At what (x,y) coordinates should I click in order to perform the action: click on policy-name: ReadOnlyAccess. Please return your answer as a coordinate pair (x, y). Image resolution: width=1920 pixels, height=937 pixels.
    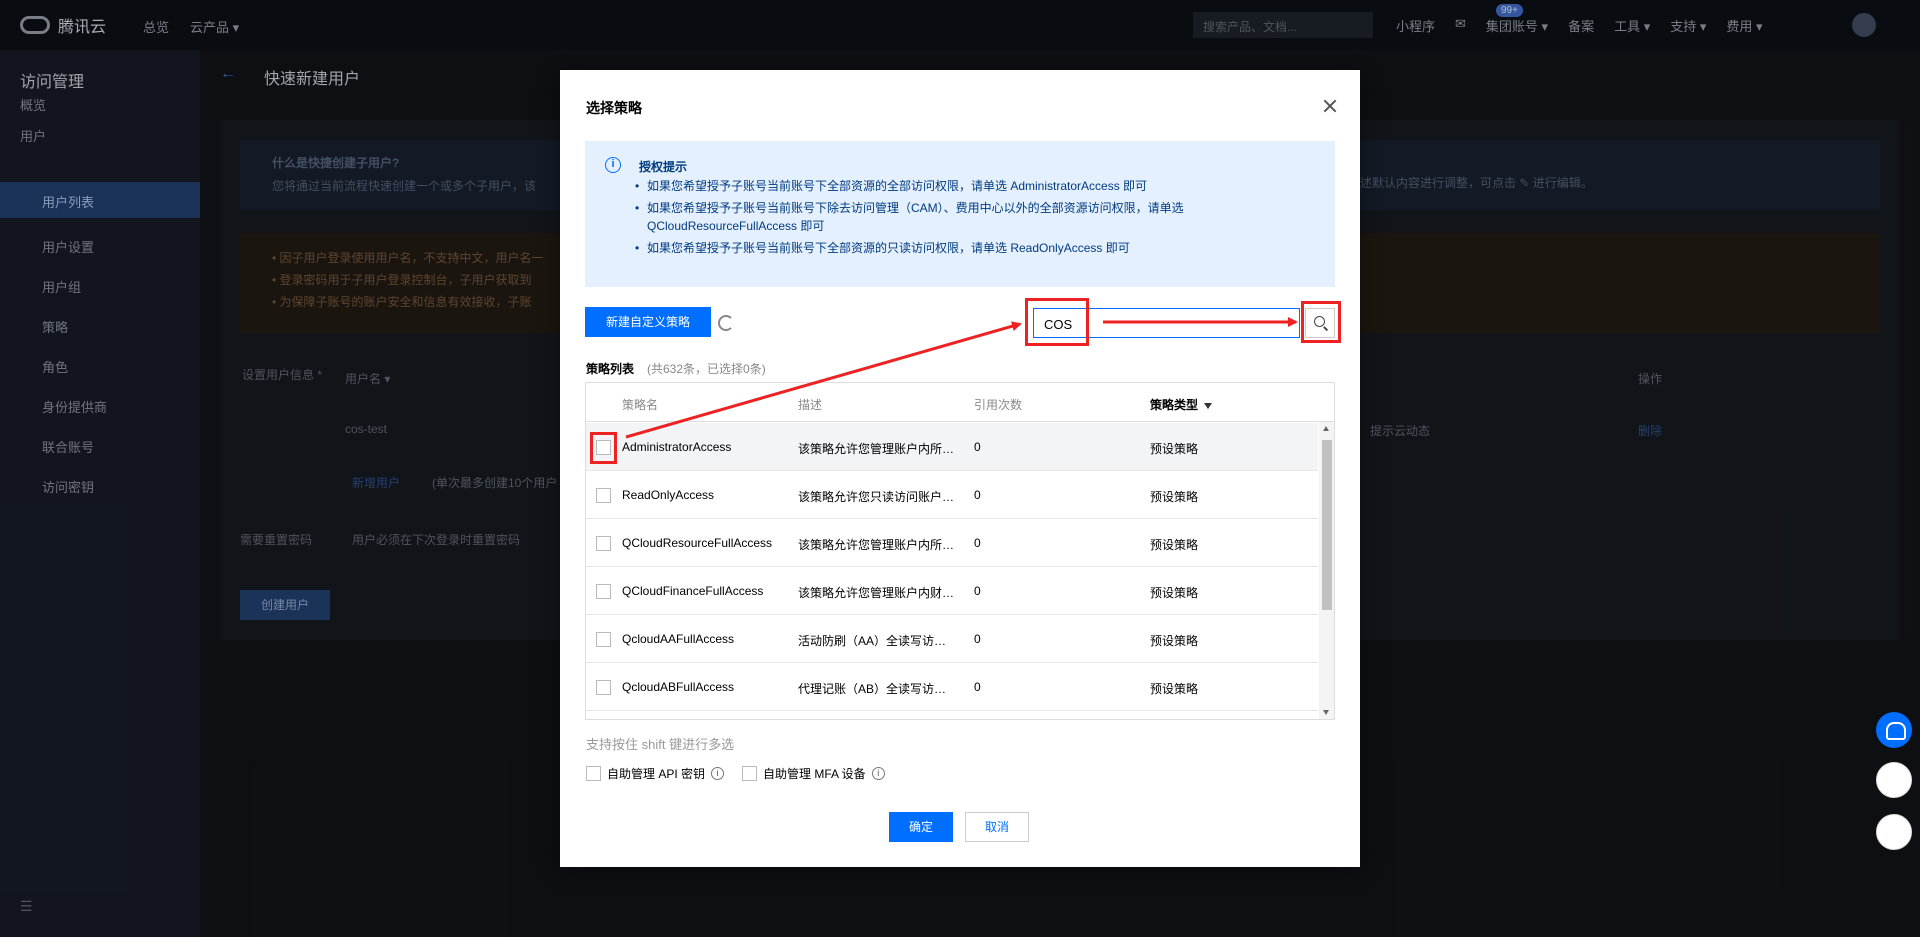
    Looking at the image, I should click on (668, 495).